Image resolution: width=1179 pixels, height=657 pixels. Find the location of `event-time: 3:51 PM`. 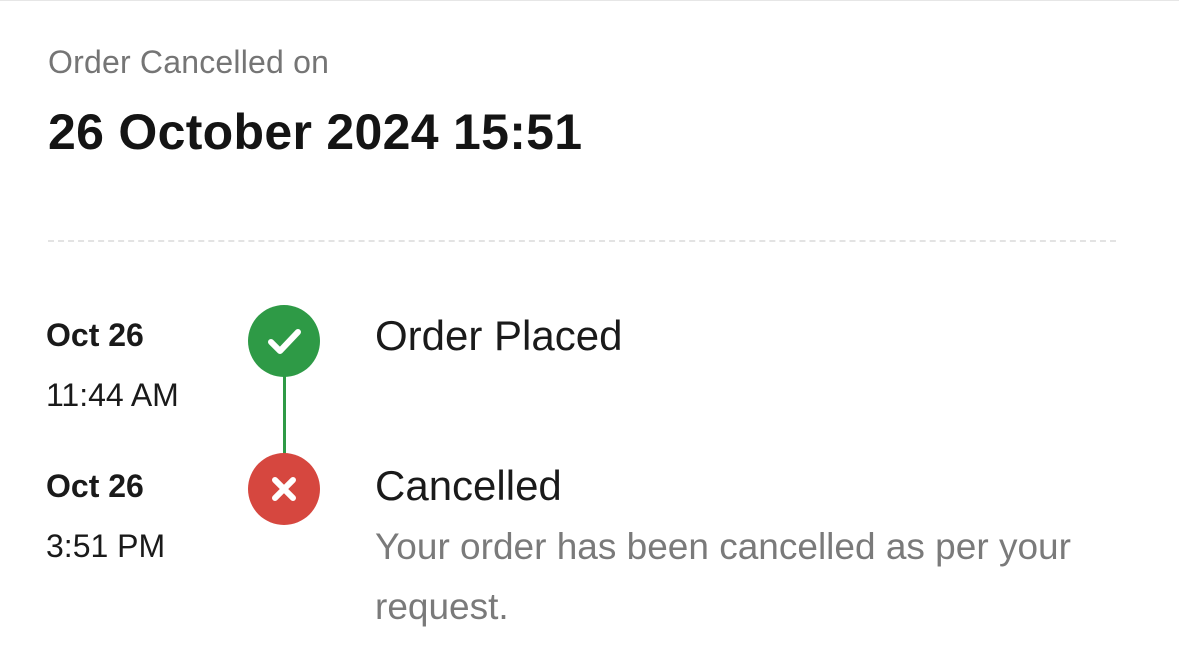

event-time: 3:51 PM is located at coordinates (106, 546).